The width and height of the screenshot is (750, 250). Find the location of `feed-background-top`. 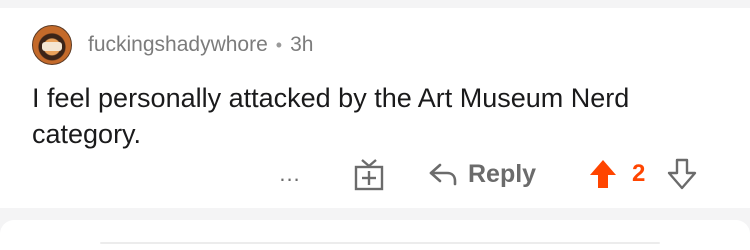

feed-background-top is located at coordinates (375, 4).